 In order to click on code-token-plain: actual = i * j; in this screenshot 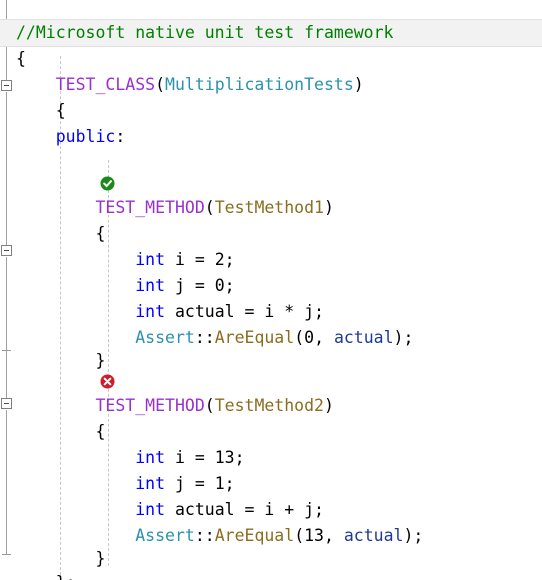, I will do `click(244, 311)`.